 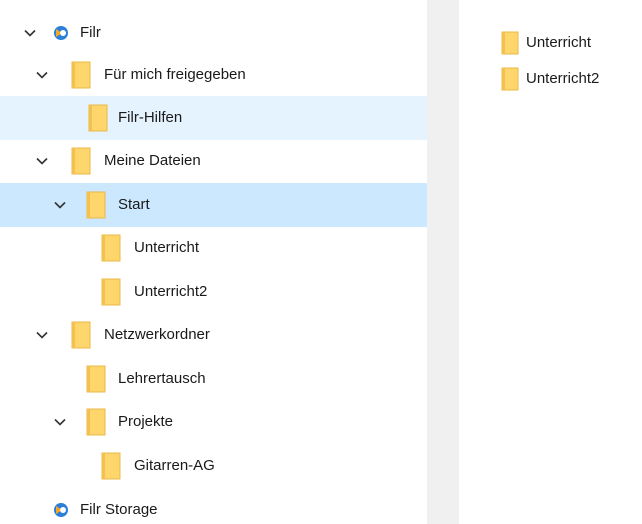 What do you see at coordinates (167, 247) in the screenshot?
I see `tree-item-label: Unterricht` at bounding box center [167, 247].